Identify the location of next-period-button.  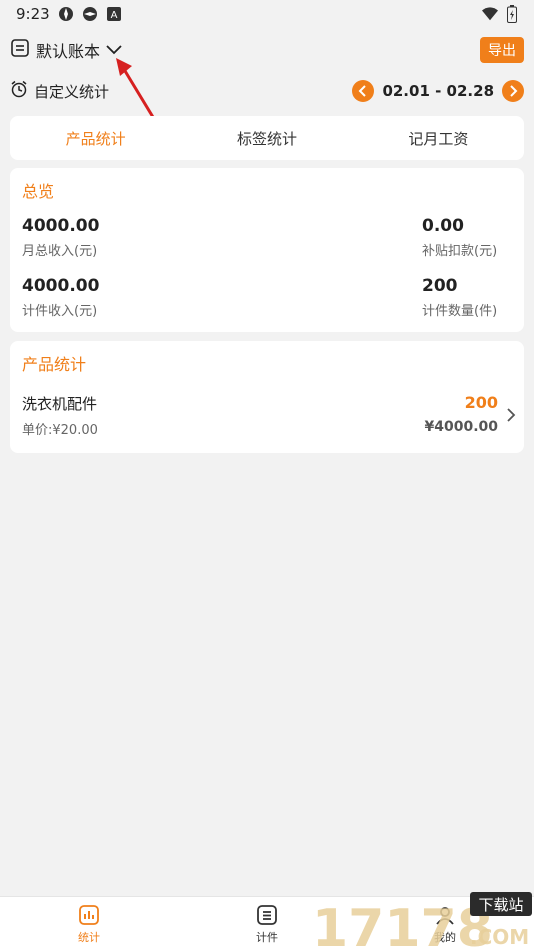
(513, 91).